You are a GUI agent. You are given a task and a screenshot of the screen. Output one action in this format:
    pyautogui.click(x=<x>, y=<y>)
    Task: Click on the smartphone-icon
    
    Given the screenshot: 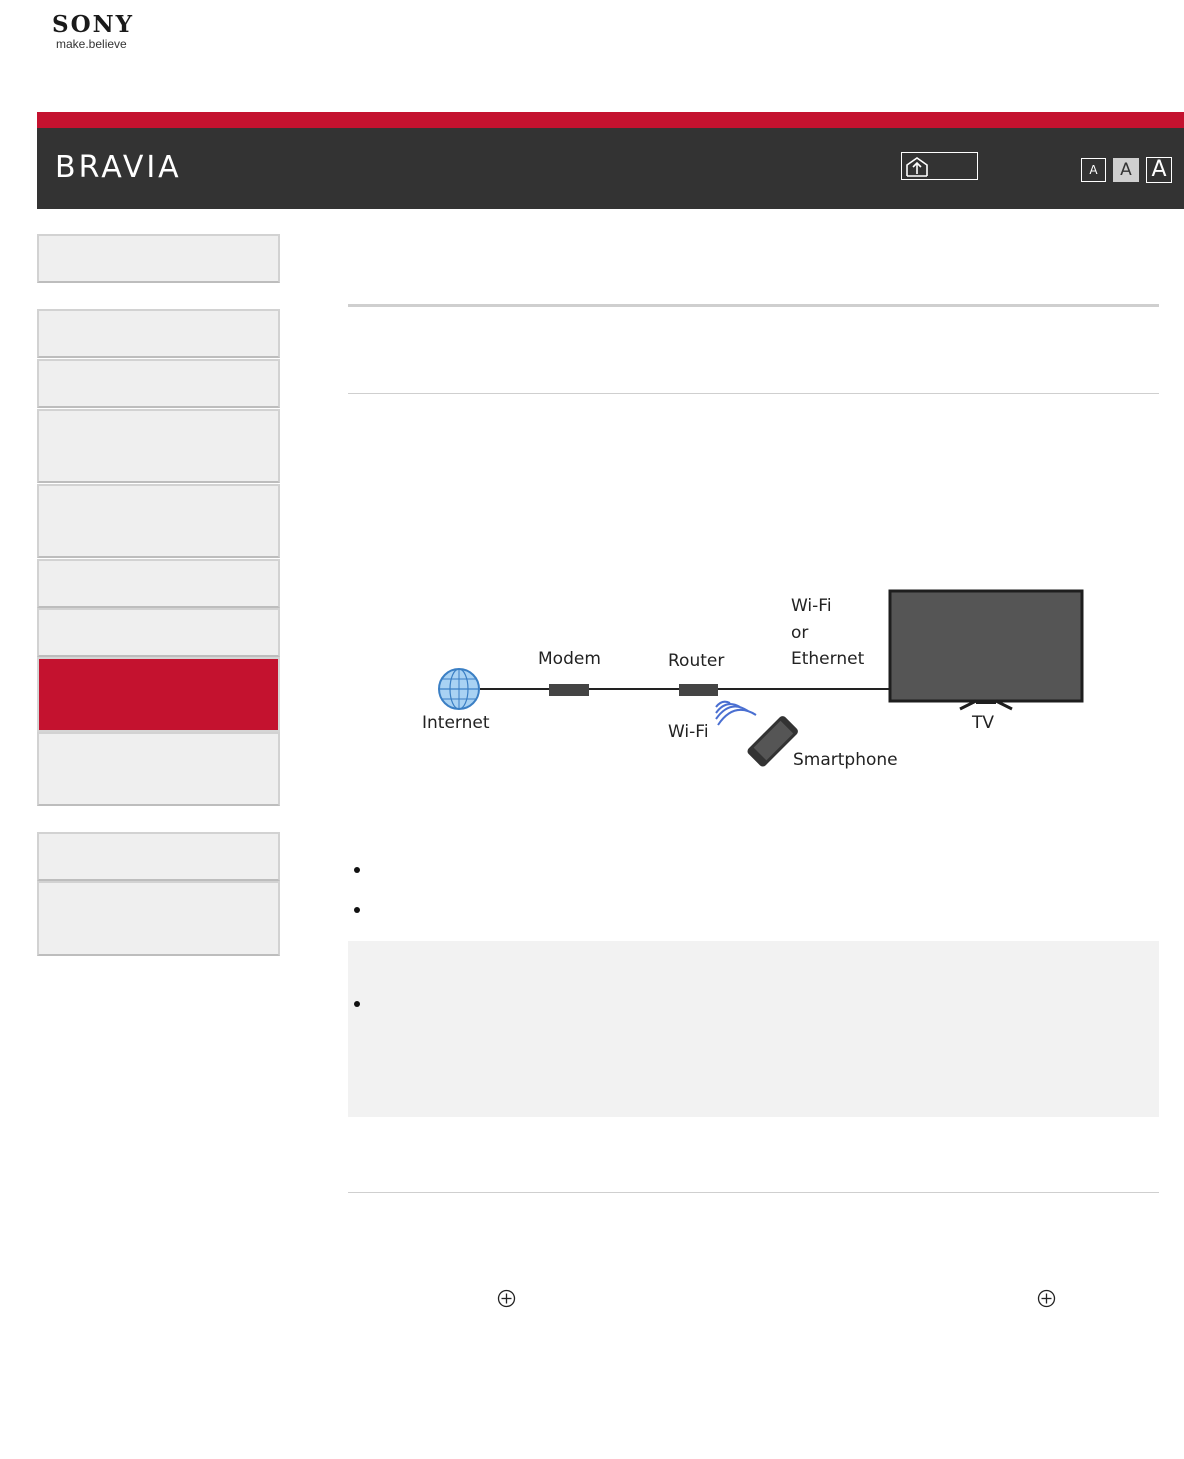 What is the action you would take?
    pyautogui.click(x=772, y=741)
    